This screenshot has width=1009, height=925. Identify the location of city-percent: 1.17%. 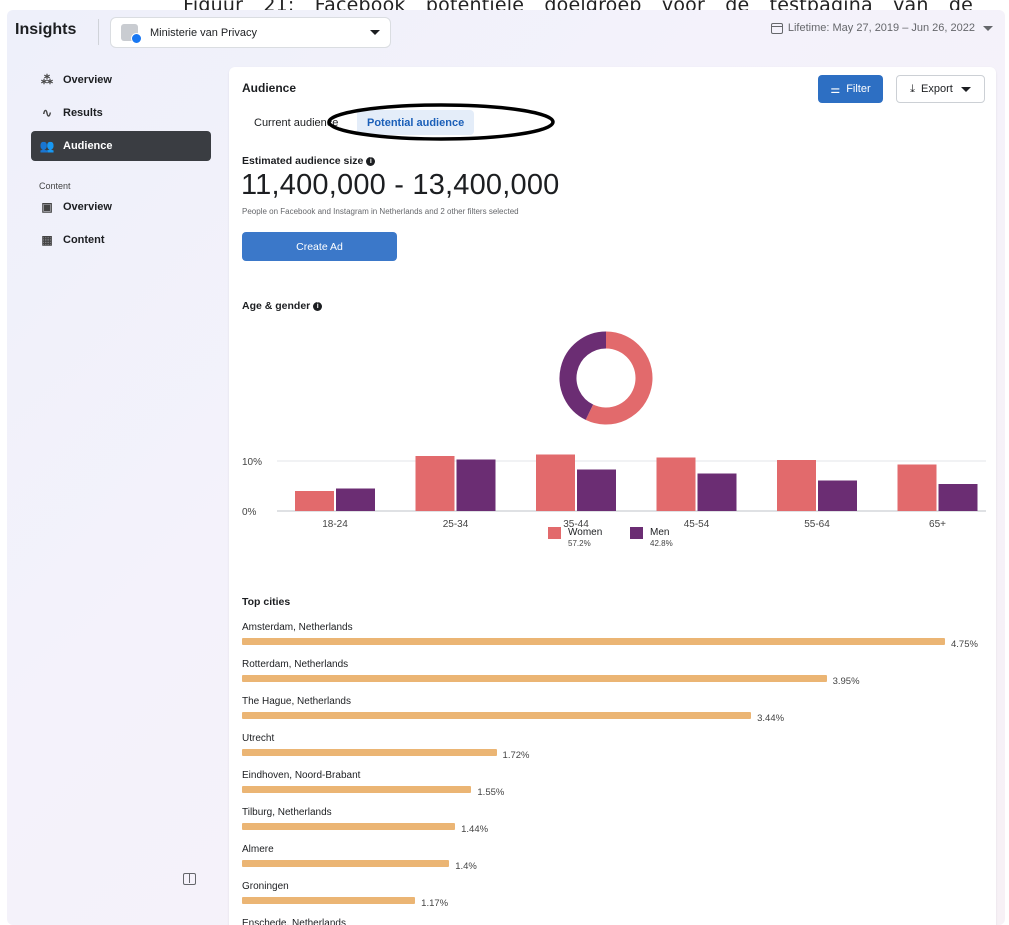
(435, 903).